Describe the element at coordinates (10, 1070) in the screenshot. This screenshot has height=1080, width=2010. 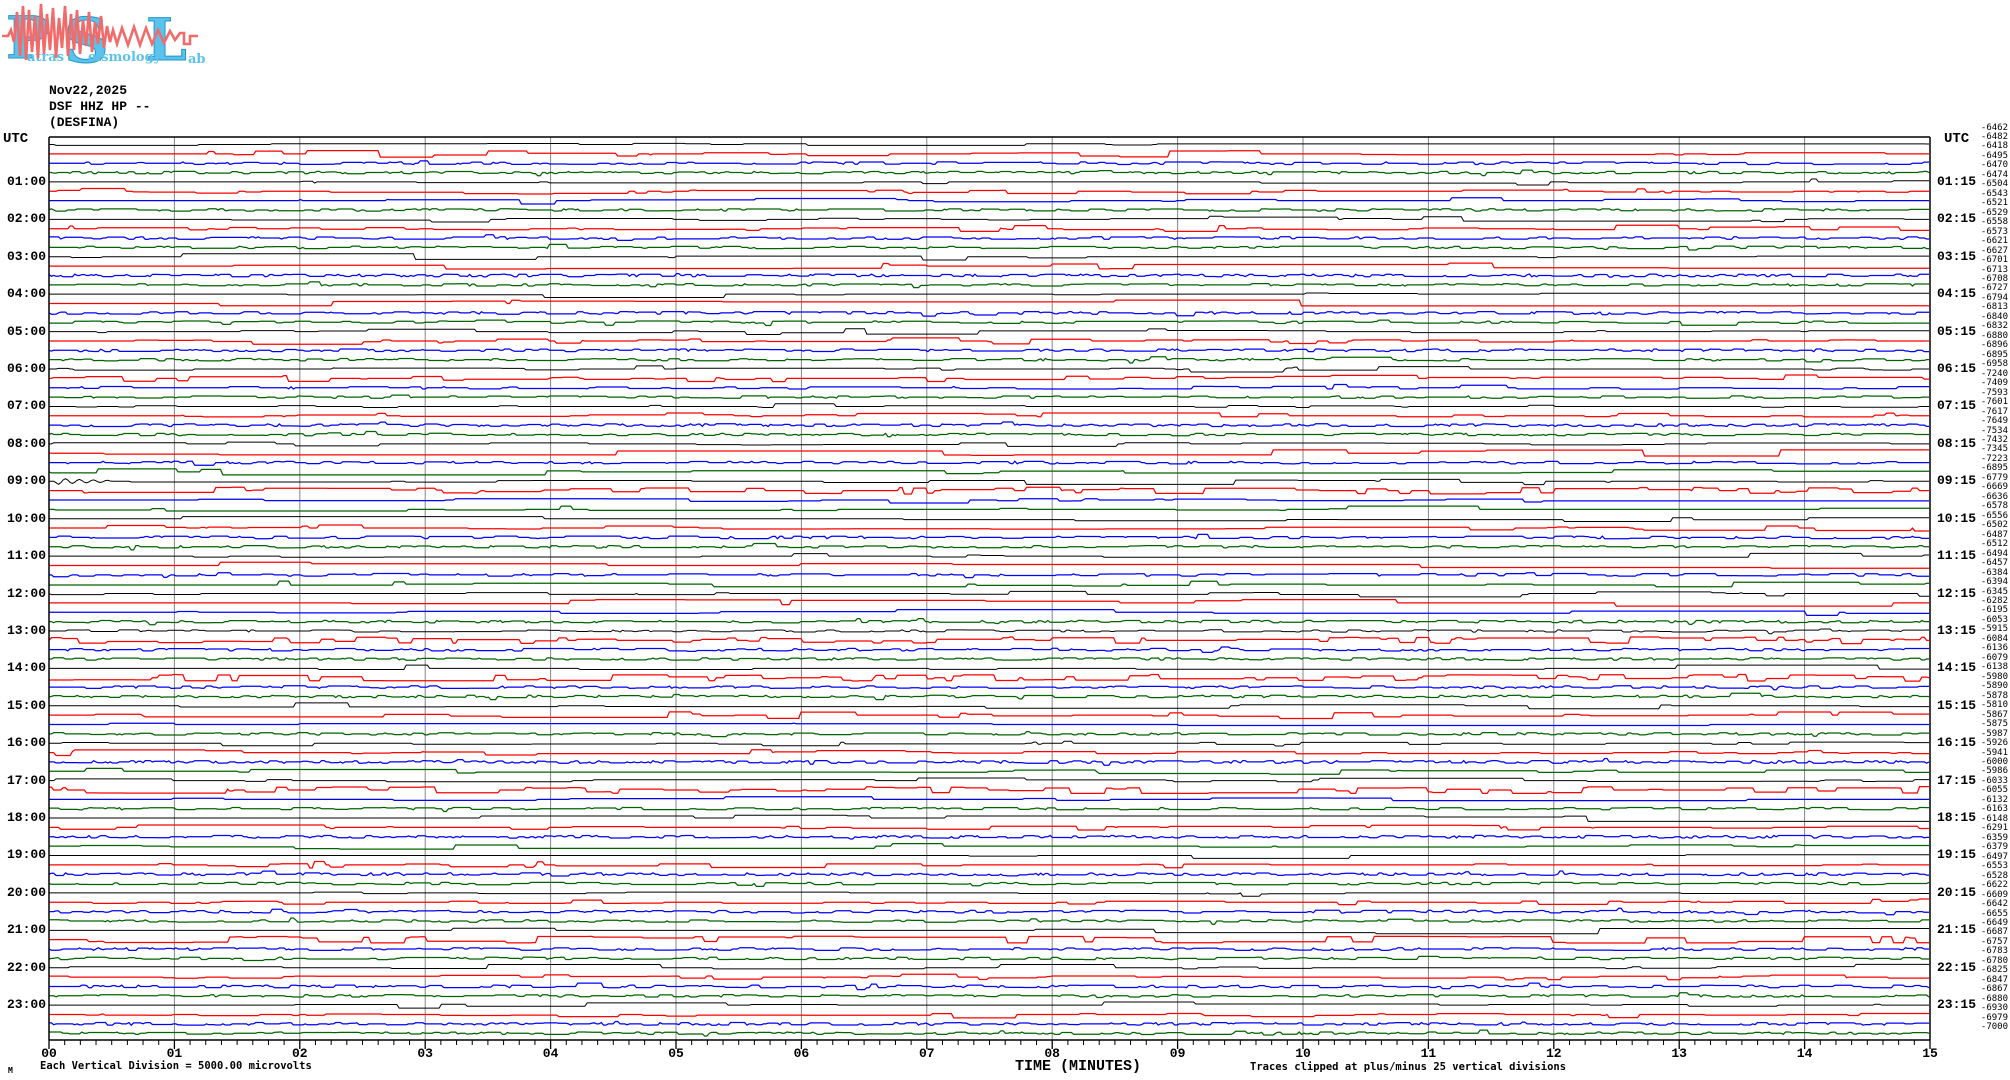
I see `scale-mark-icon: M` at that location.